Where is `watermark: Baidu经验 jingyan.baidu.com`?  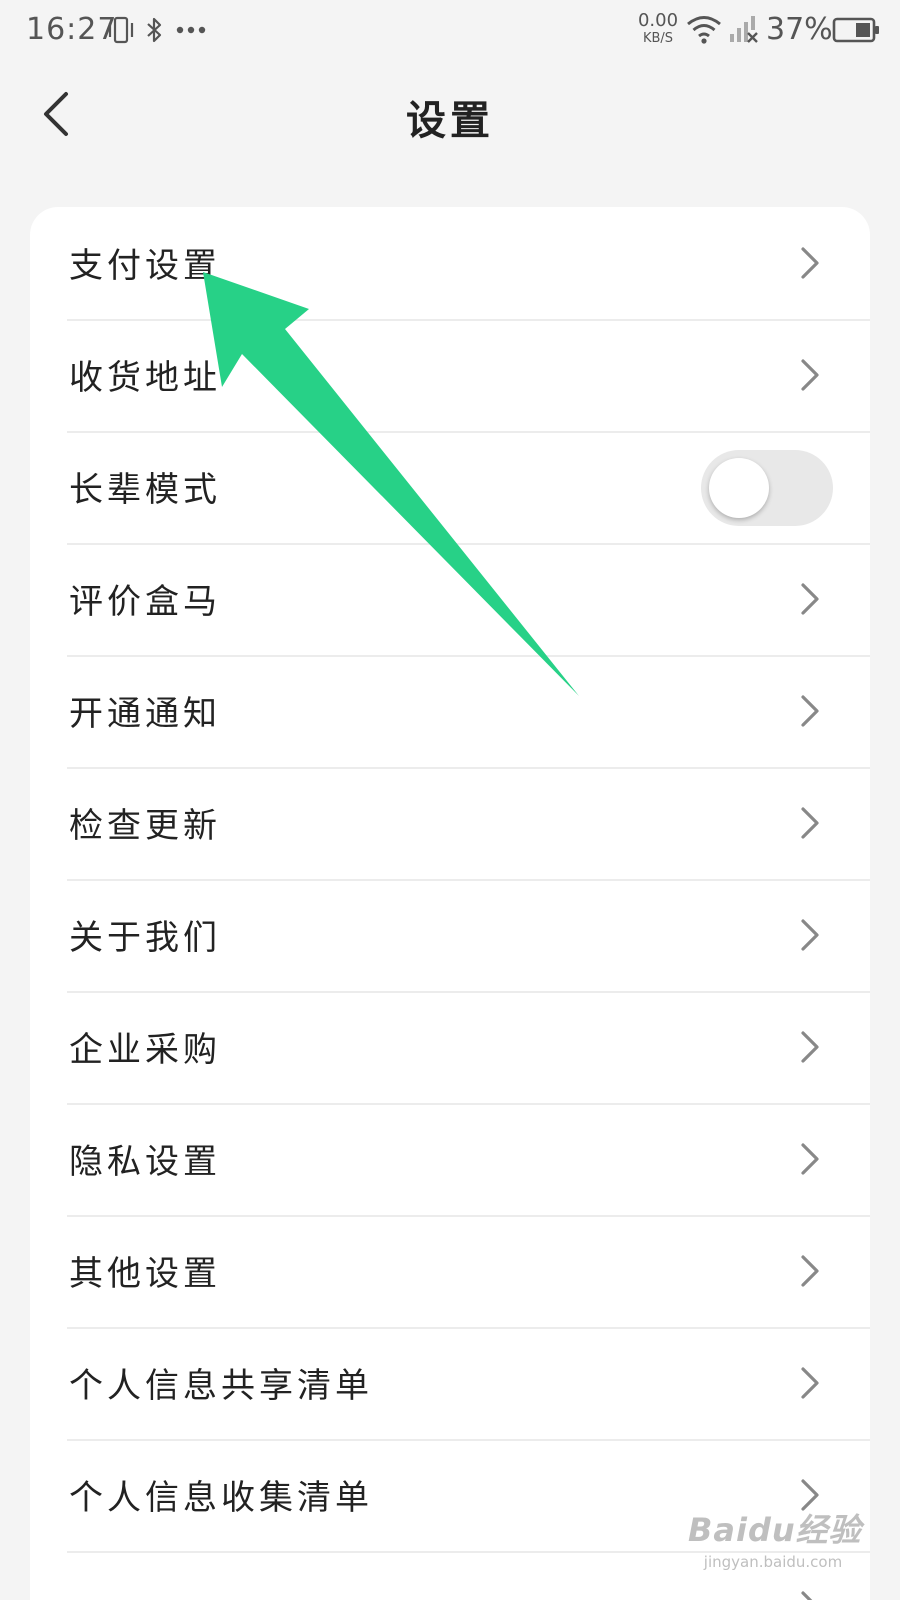 watermark: Baidu经验 jingyan.baidu.com is located at coordinates (775, 1538).